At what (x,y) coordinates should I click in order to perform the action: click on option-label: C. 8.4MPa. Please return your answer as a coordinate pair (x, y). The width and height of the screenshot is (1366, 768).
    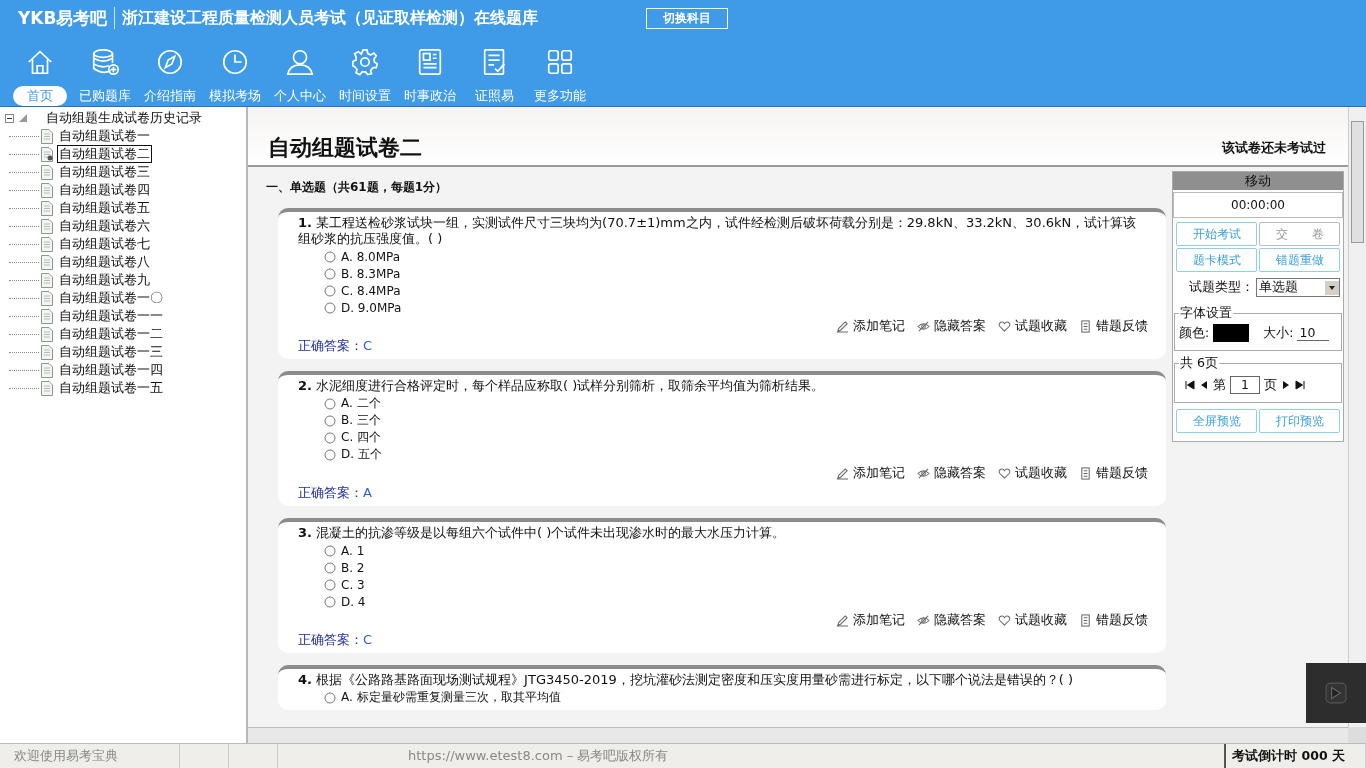
    Looking at the image, I should click on (371, 290).